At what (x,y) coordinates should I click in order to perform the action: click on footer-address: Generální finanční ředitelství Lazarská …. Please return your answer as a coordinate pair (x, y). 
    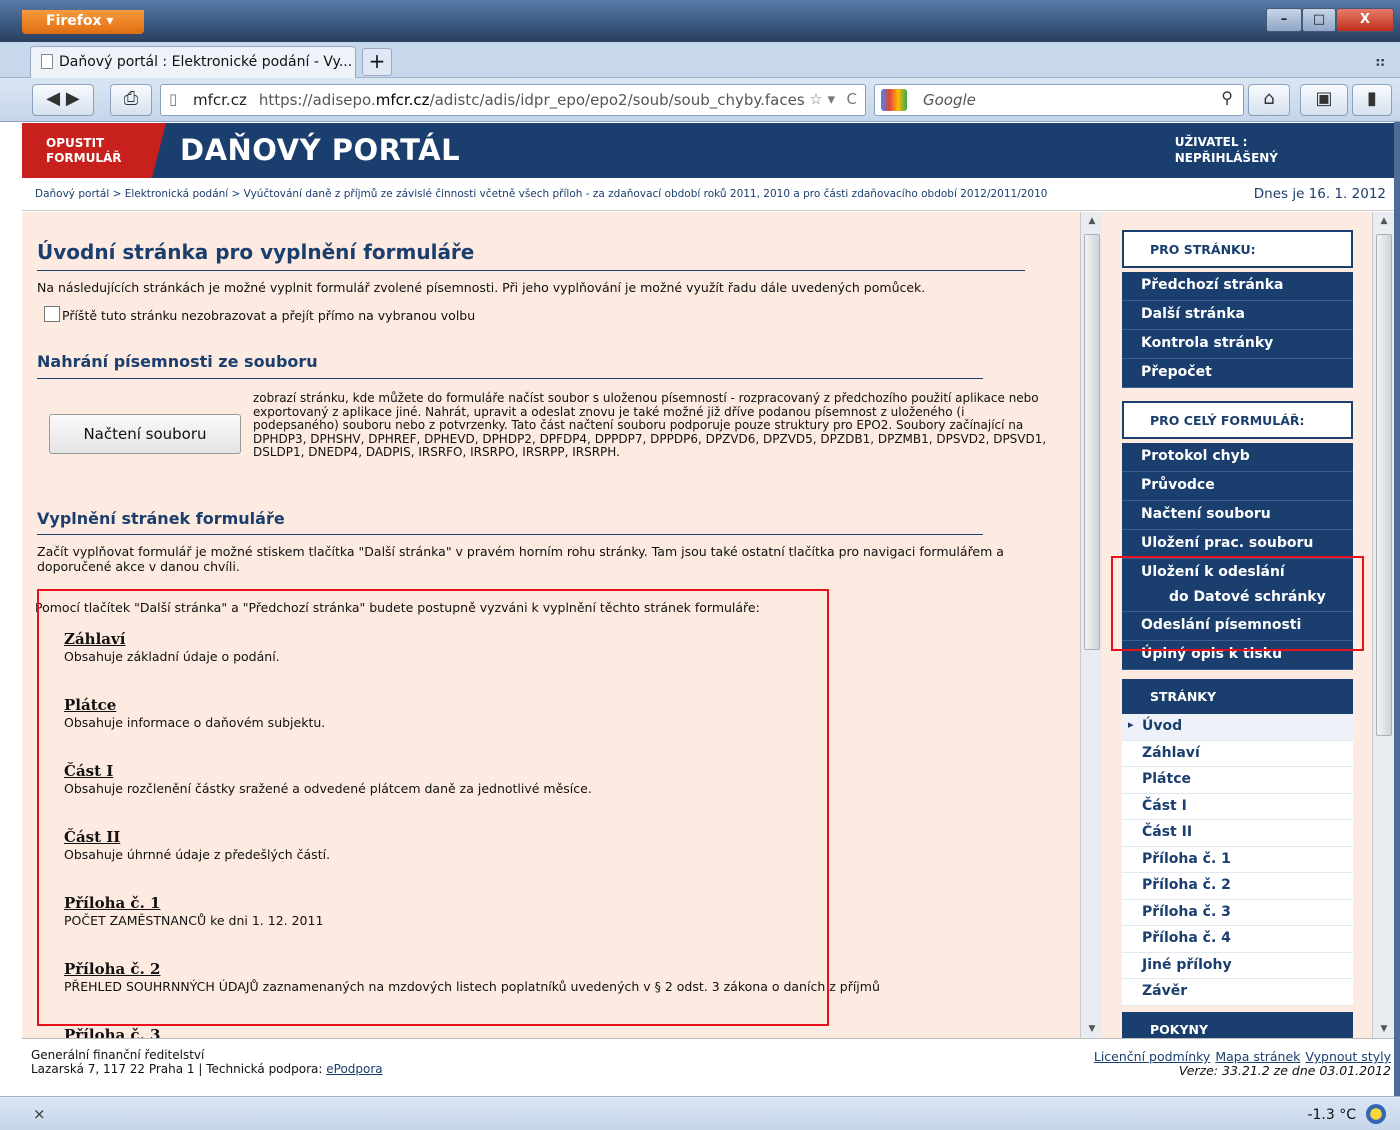
    Looking at the image, I should click on (207, 1062).